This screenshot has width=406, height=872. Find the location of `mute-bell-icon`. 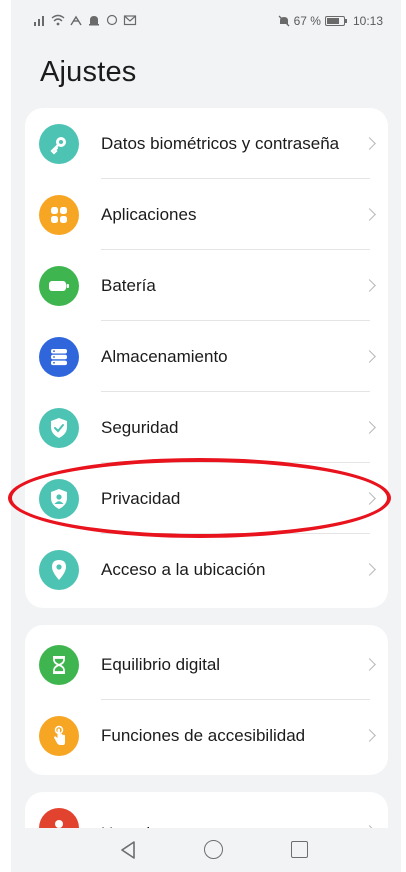

mute-bell-icon is located at coordinates (284, 21).